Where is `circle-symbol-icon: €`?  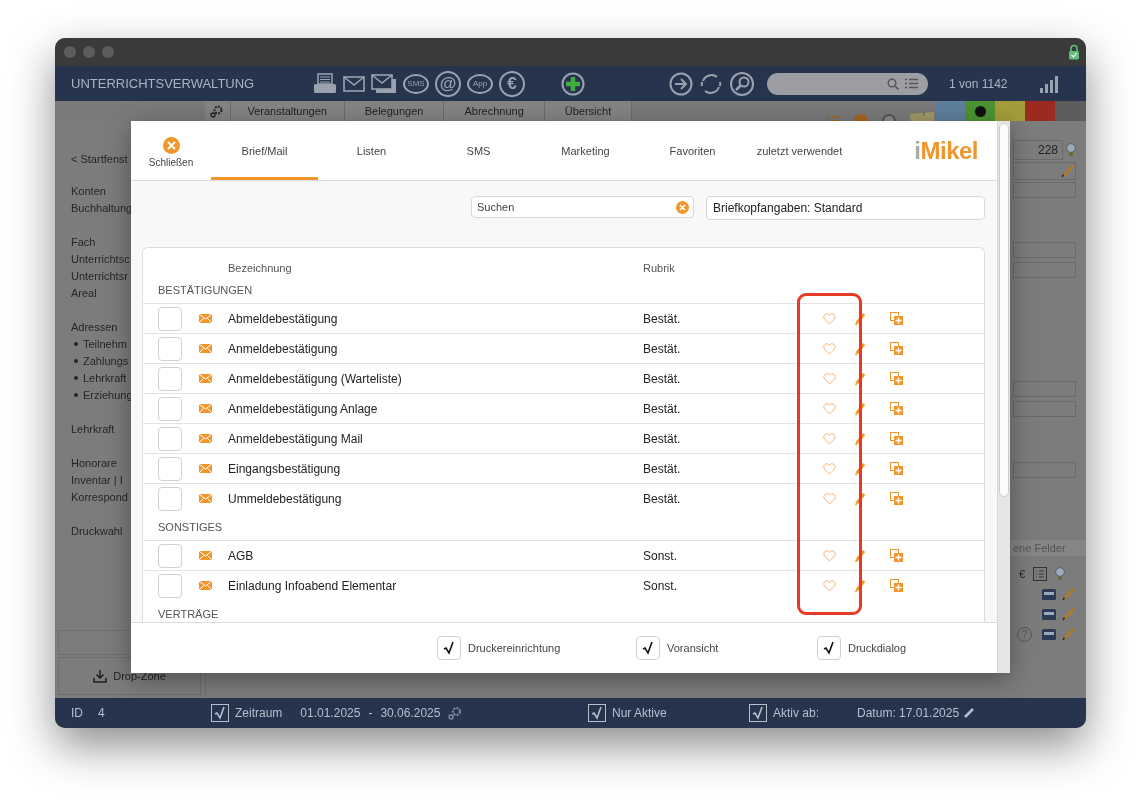
circle-symbol-icon: € is located at coordinates (512, 83).